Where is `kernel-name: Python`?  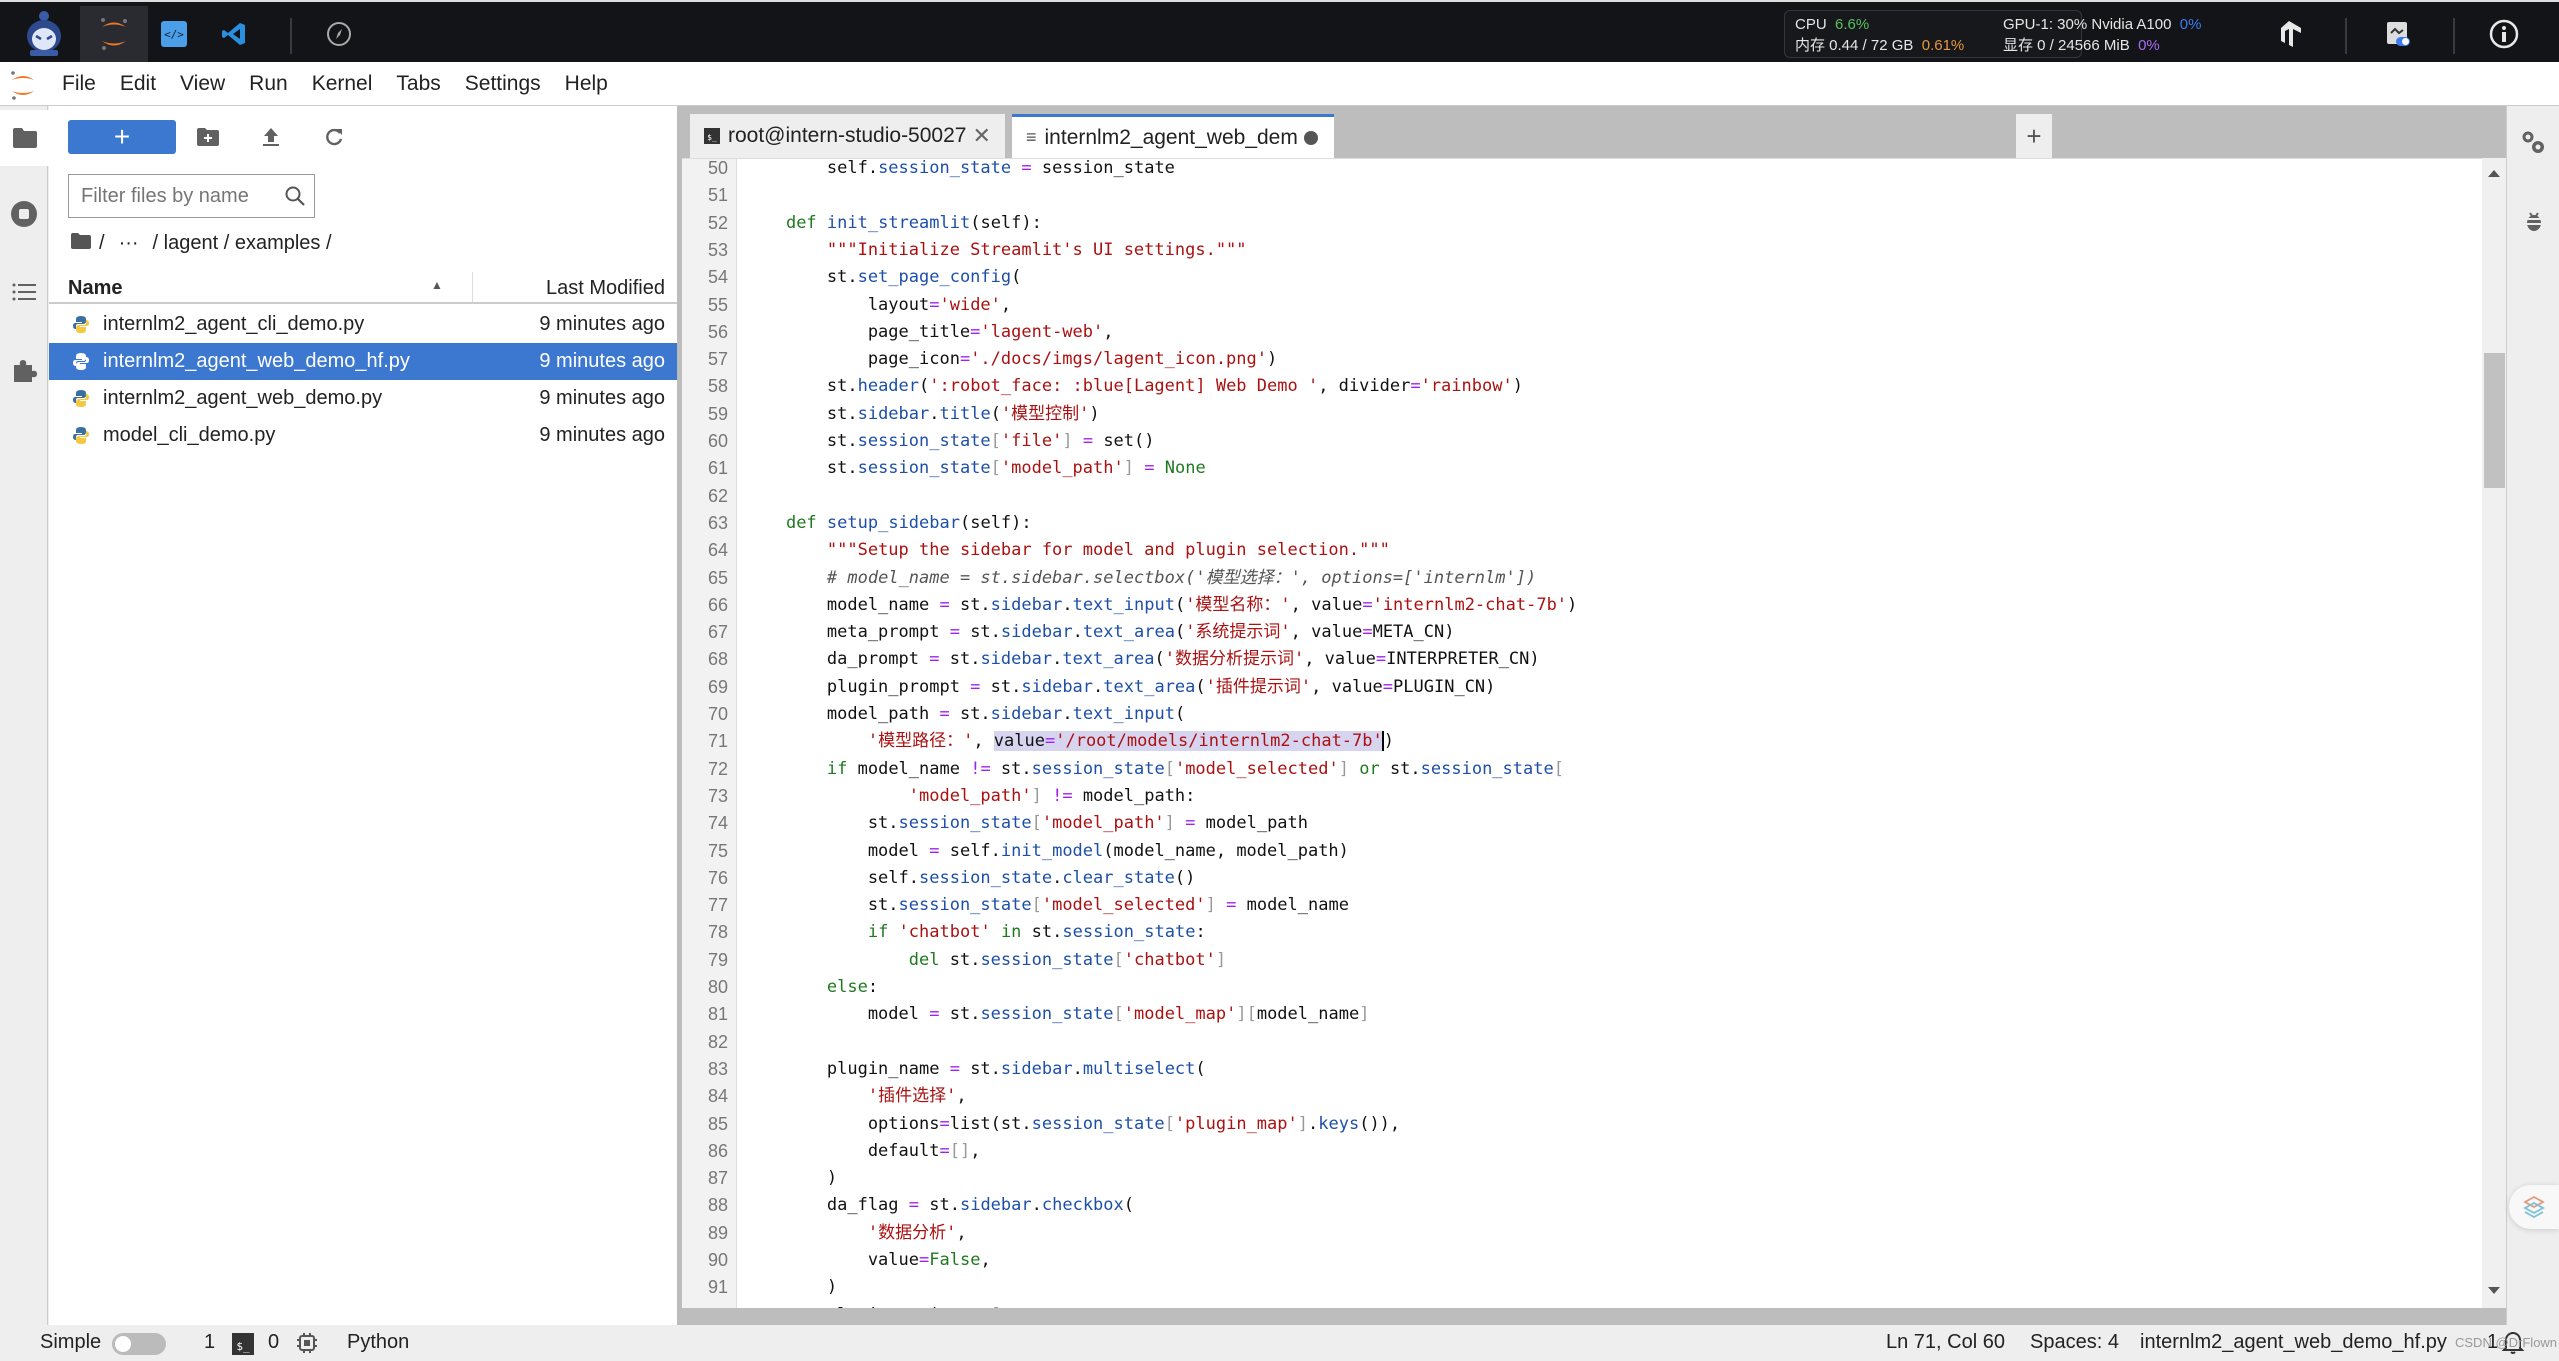 kernel-name: Python is located at coordinates (378, 1342).